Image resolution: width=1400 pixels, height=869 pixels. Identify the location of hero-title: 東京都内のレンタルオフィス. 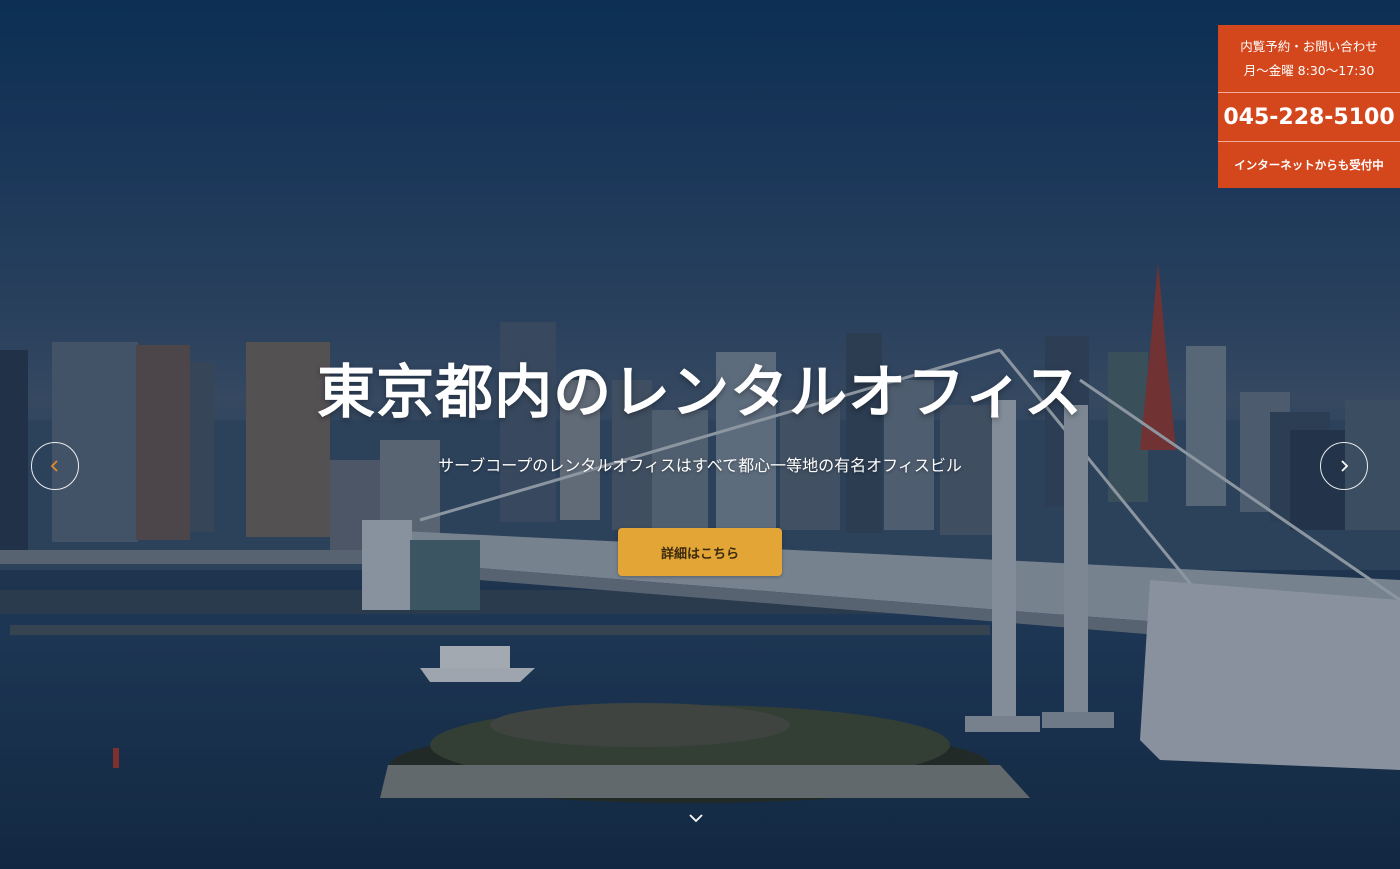
(700, 392).